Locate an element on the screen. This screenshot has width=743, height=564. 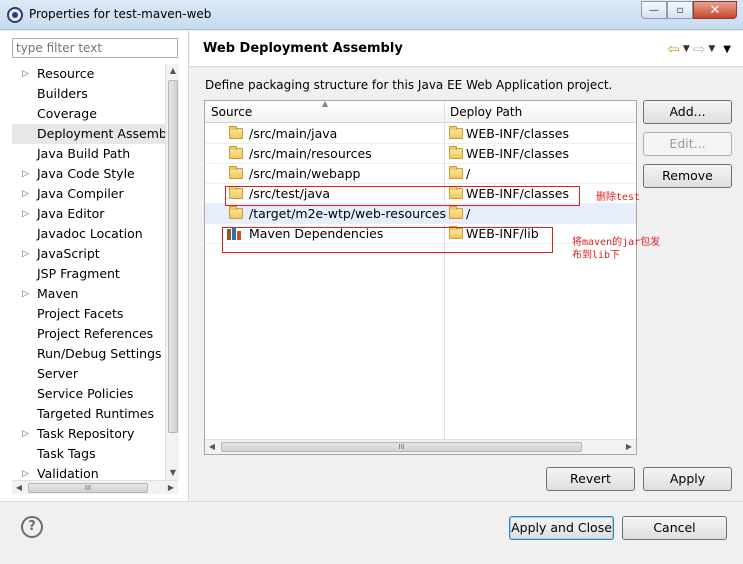
forward-arrow-icon: ⇨ is located at coordinates (699, 49).